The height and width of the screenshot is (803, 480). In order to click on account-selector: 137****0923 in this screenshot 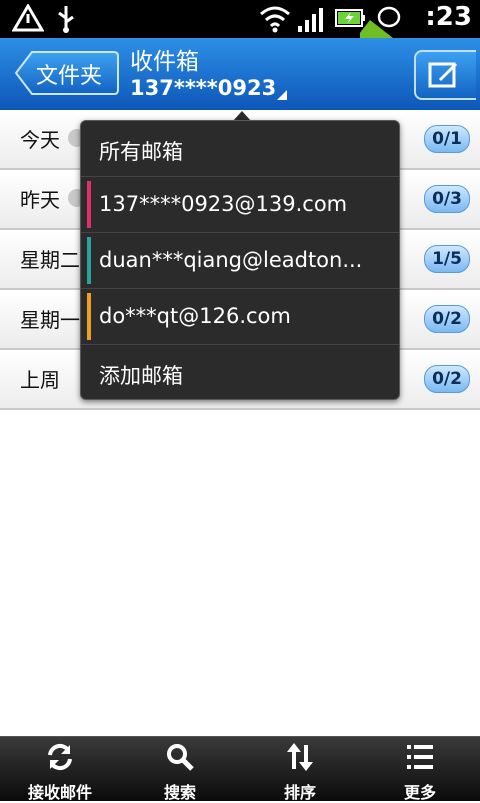, I will do `click(203, 88)`.